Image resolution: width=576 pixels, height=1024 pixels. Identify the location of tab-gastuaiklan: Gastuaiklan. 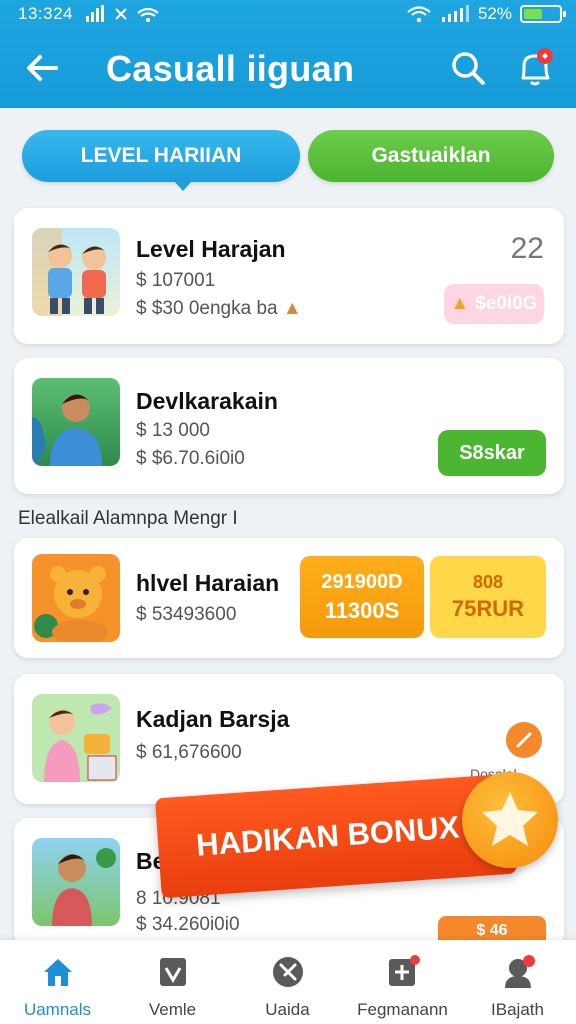
(431, 156).